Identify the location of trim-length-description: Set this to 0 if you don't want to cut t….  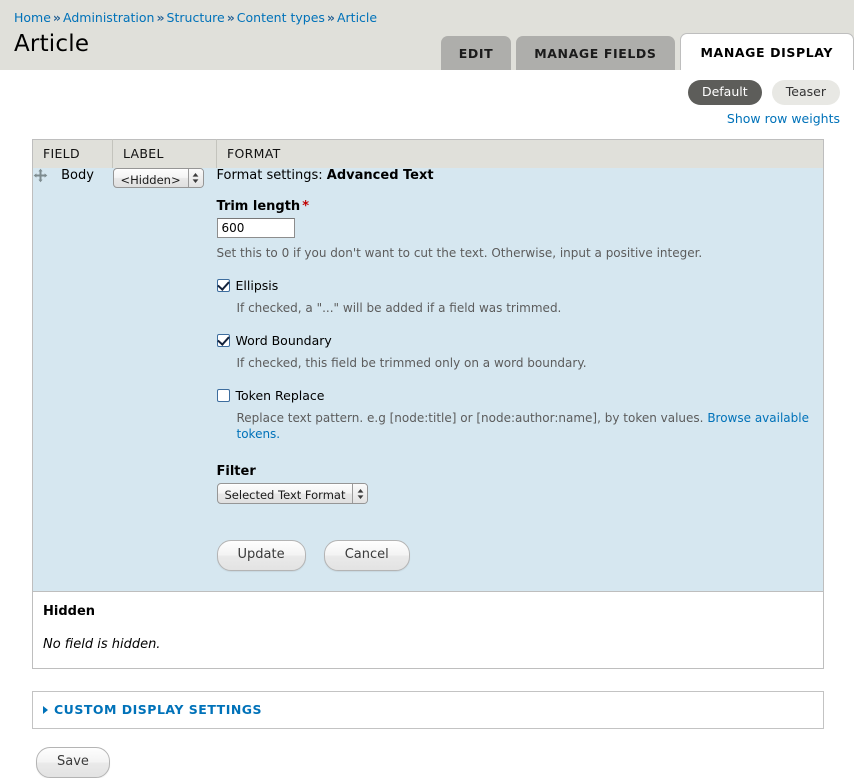
(459, 253).